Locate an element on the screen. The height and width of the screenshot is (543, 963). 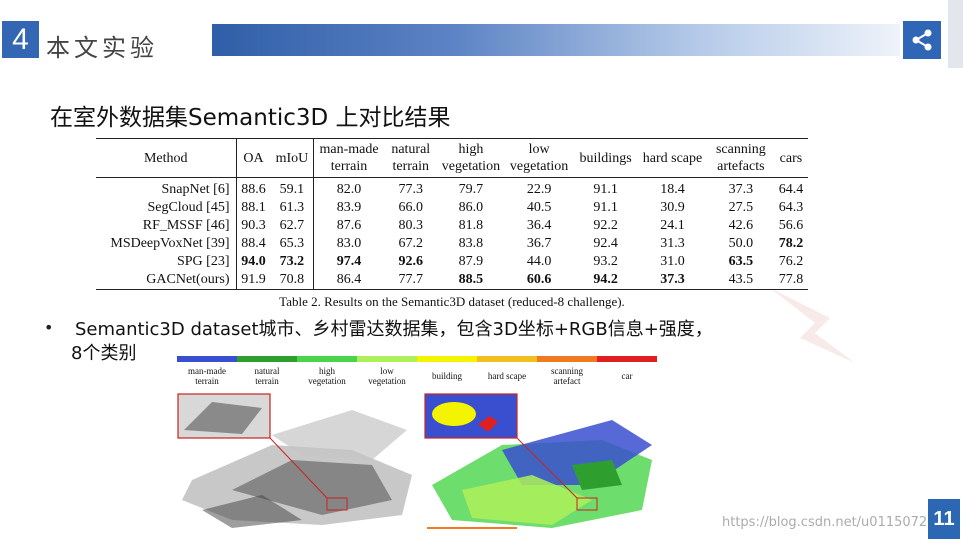
cell: 67.2 is located at coordinates (411, 243).